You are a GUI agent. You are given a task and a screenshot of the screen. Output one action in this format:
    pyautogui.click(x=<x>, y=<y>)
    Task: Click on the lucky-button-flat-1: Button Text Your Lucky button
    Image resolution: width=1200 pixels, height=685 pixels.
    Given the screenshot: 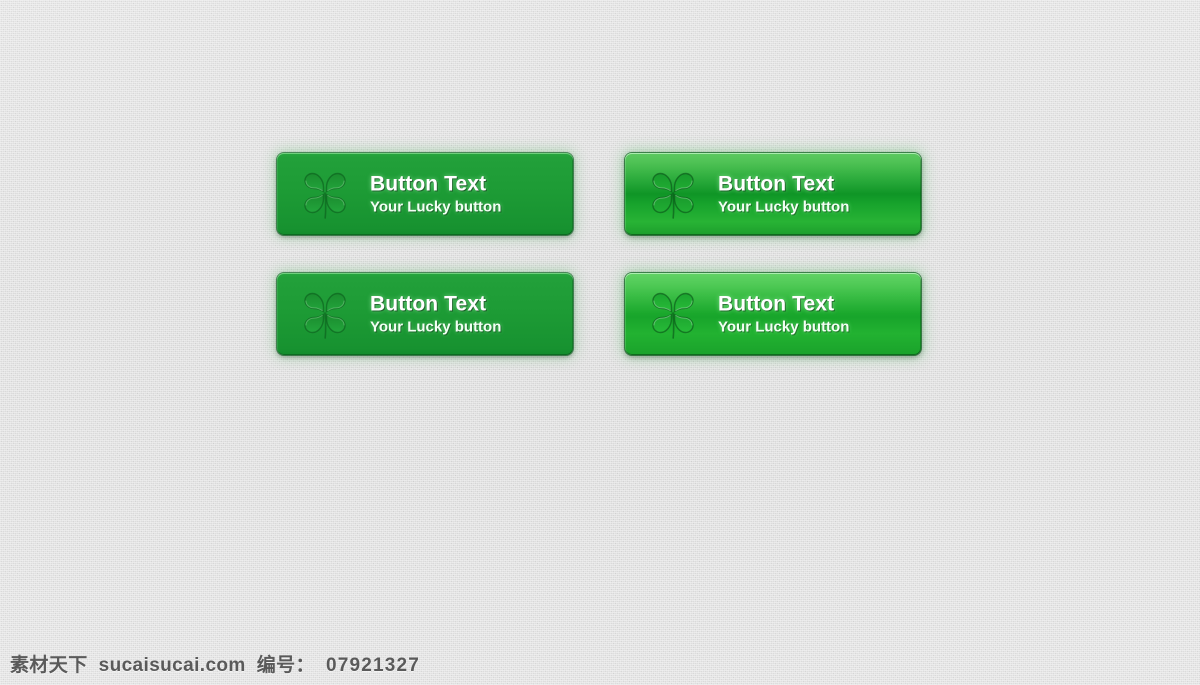 What is the action you would take?
    pyautogui.click(x=425, y=194)
    